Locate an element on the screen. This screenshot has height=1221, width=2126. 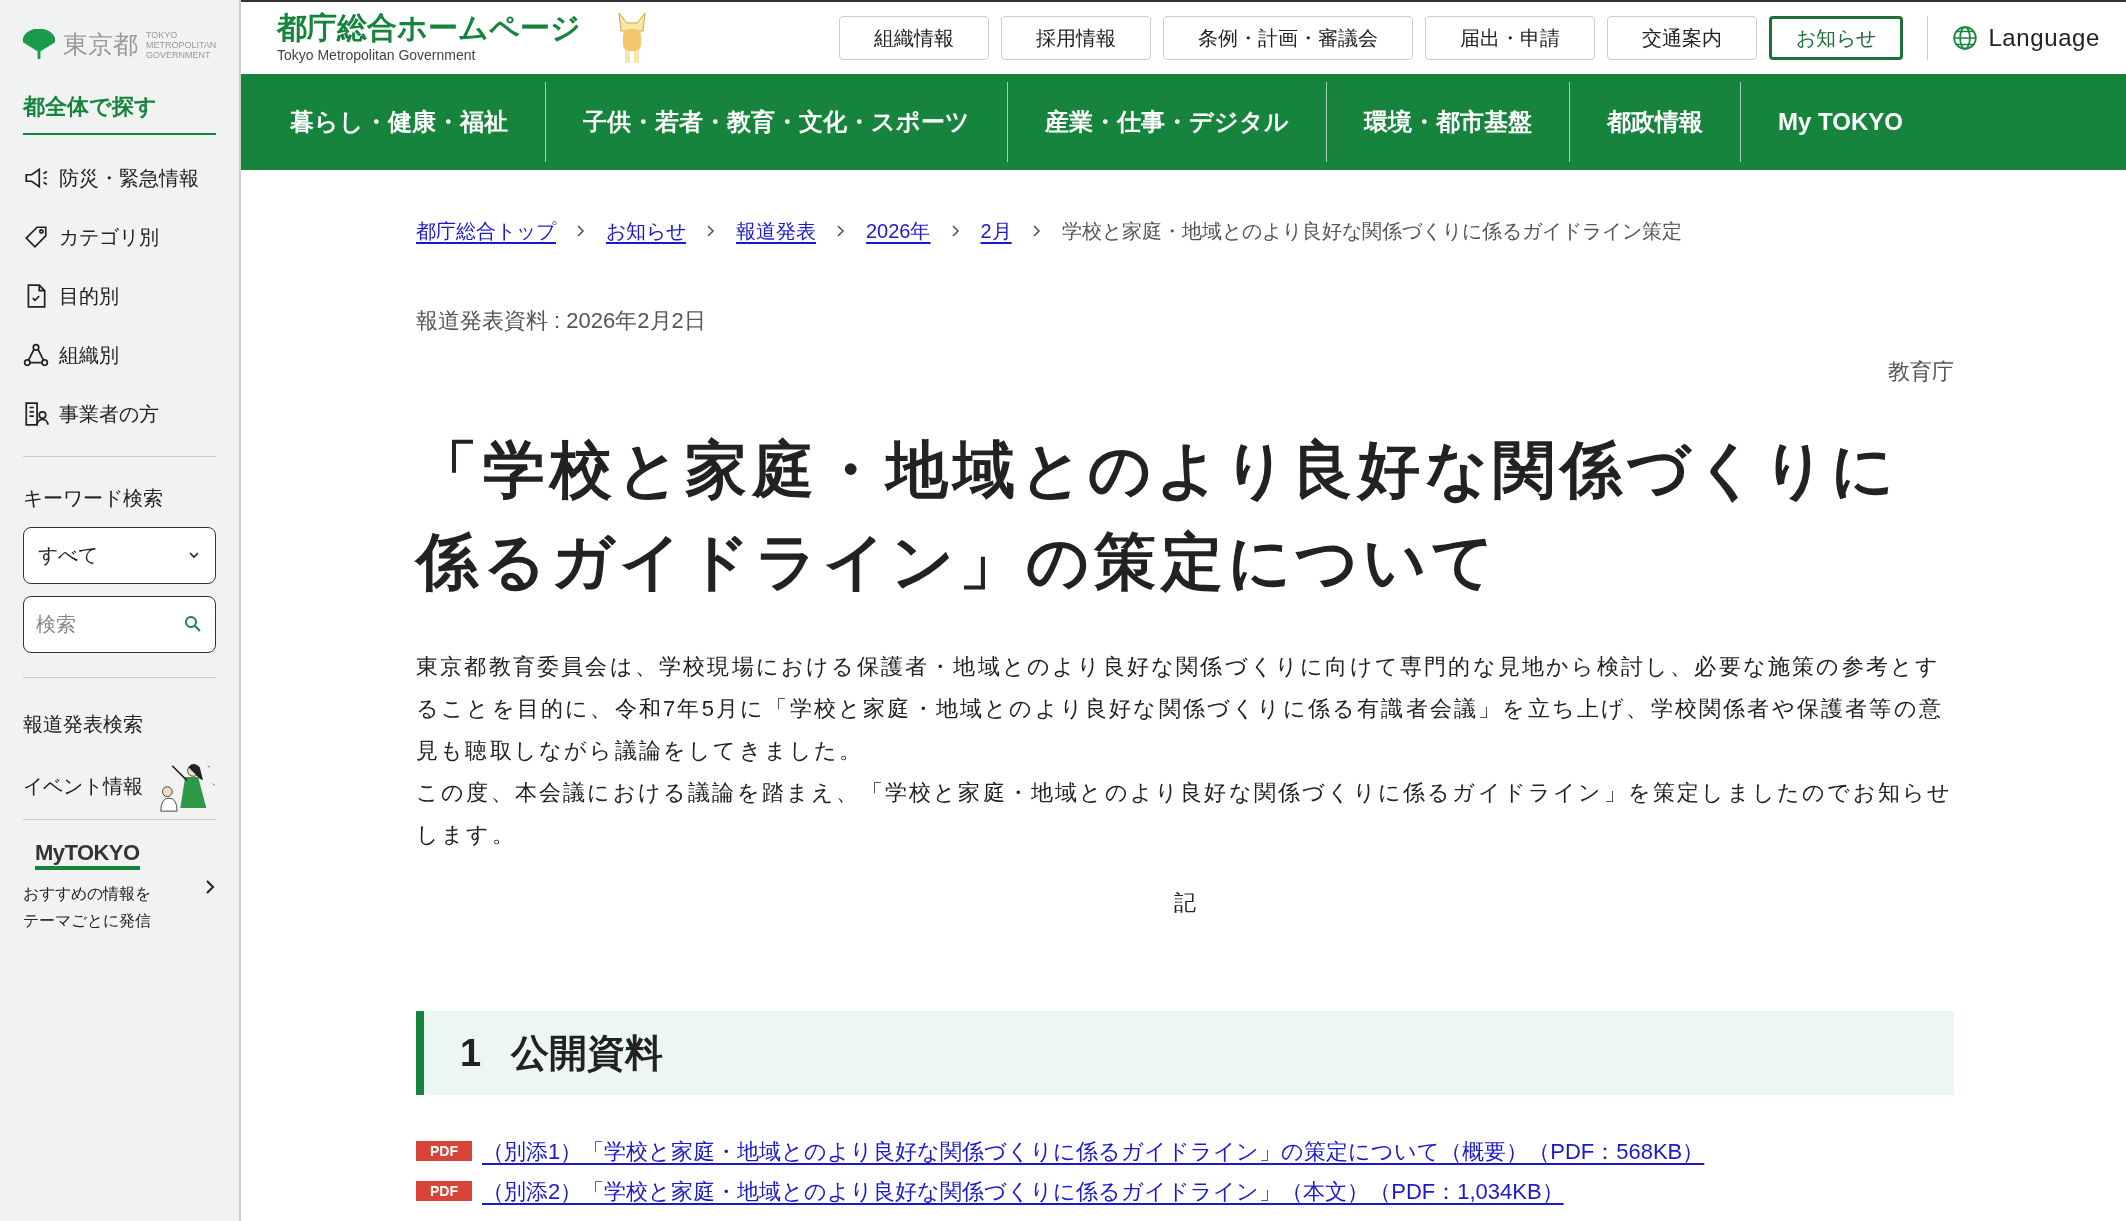
breadcrumb-link: お知らせ is located at coordinates (646, 231).